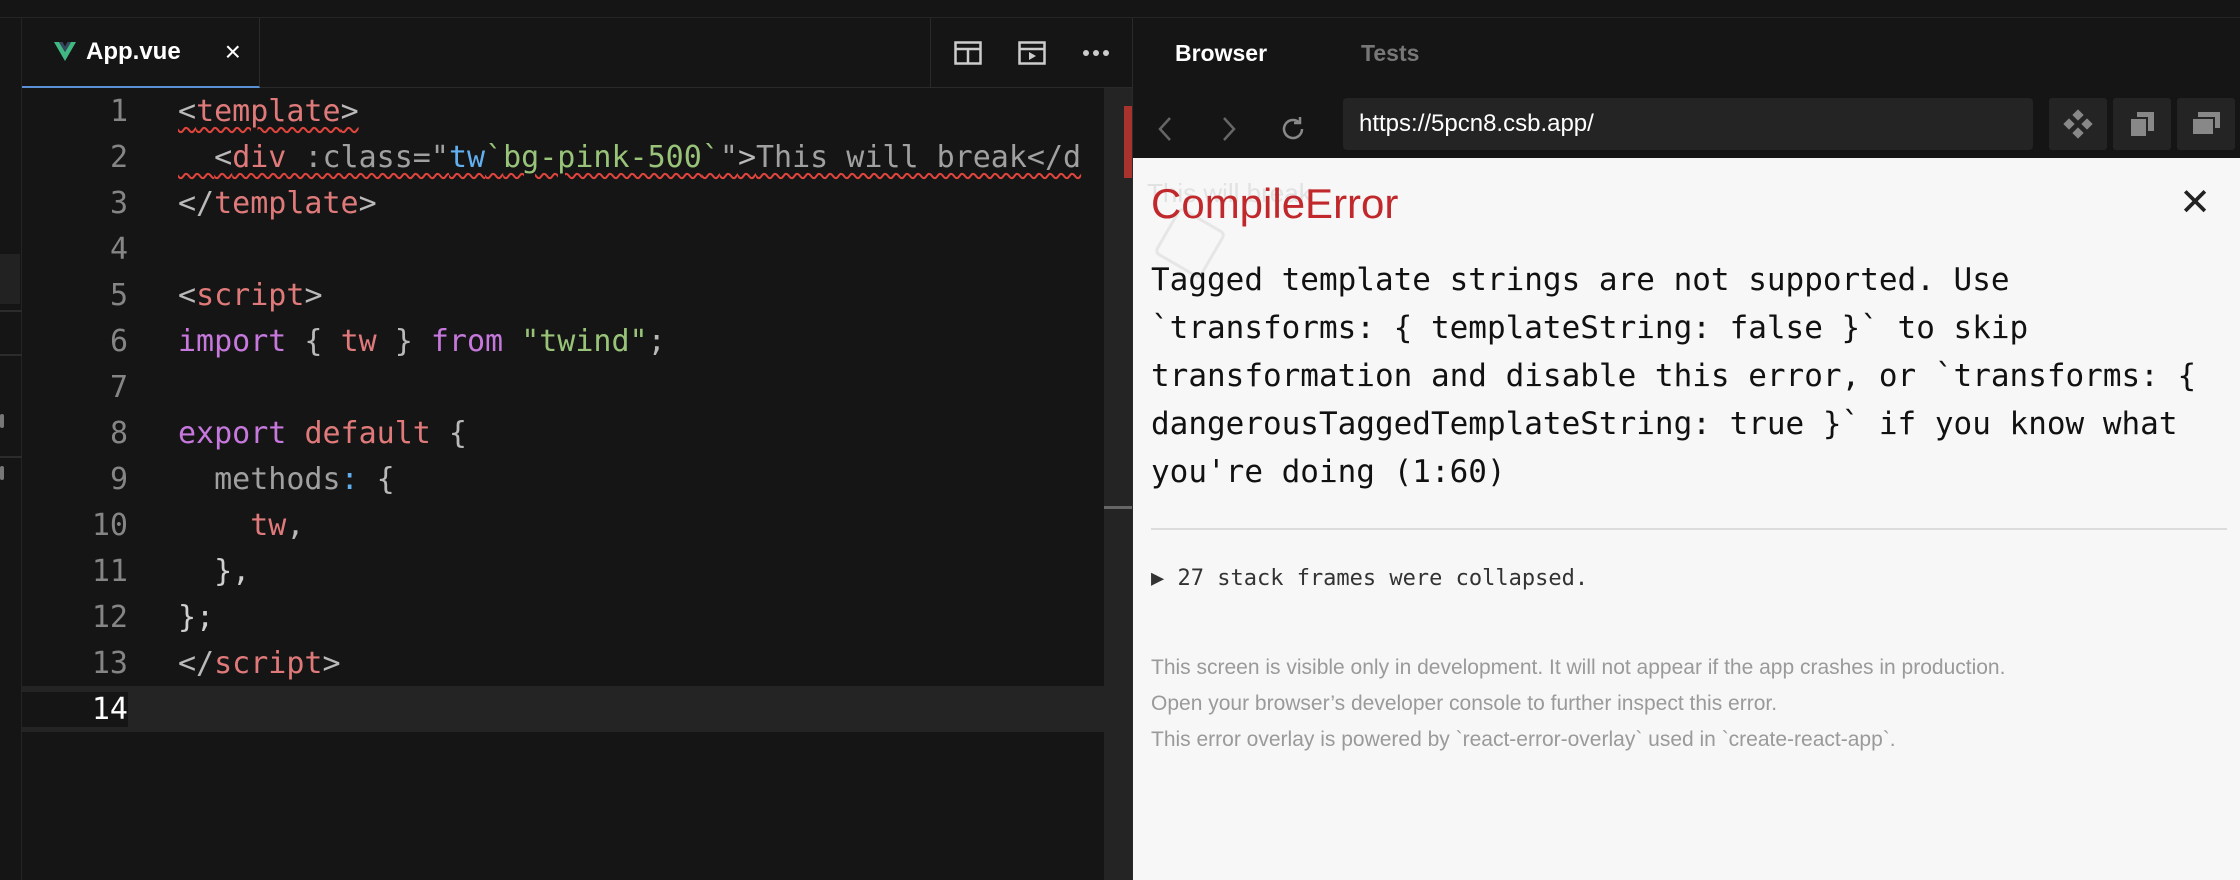 Image resolution: width=2240 pixels, height=880 pixels. What do you see at coordinates (1689, 529) in the screenshot?
I see `error-divider` at bounding box center [1689, 529].